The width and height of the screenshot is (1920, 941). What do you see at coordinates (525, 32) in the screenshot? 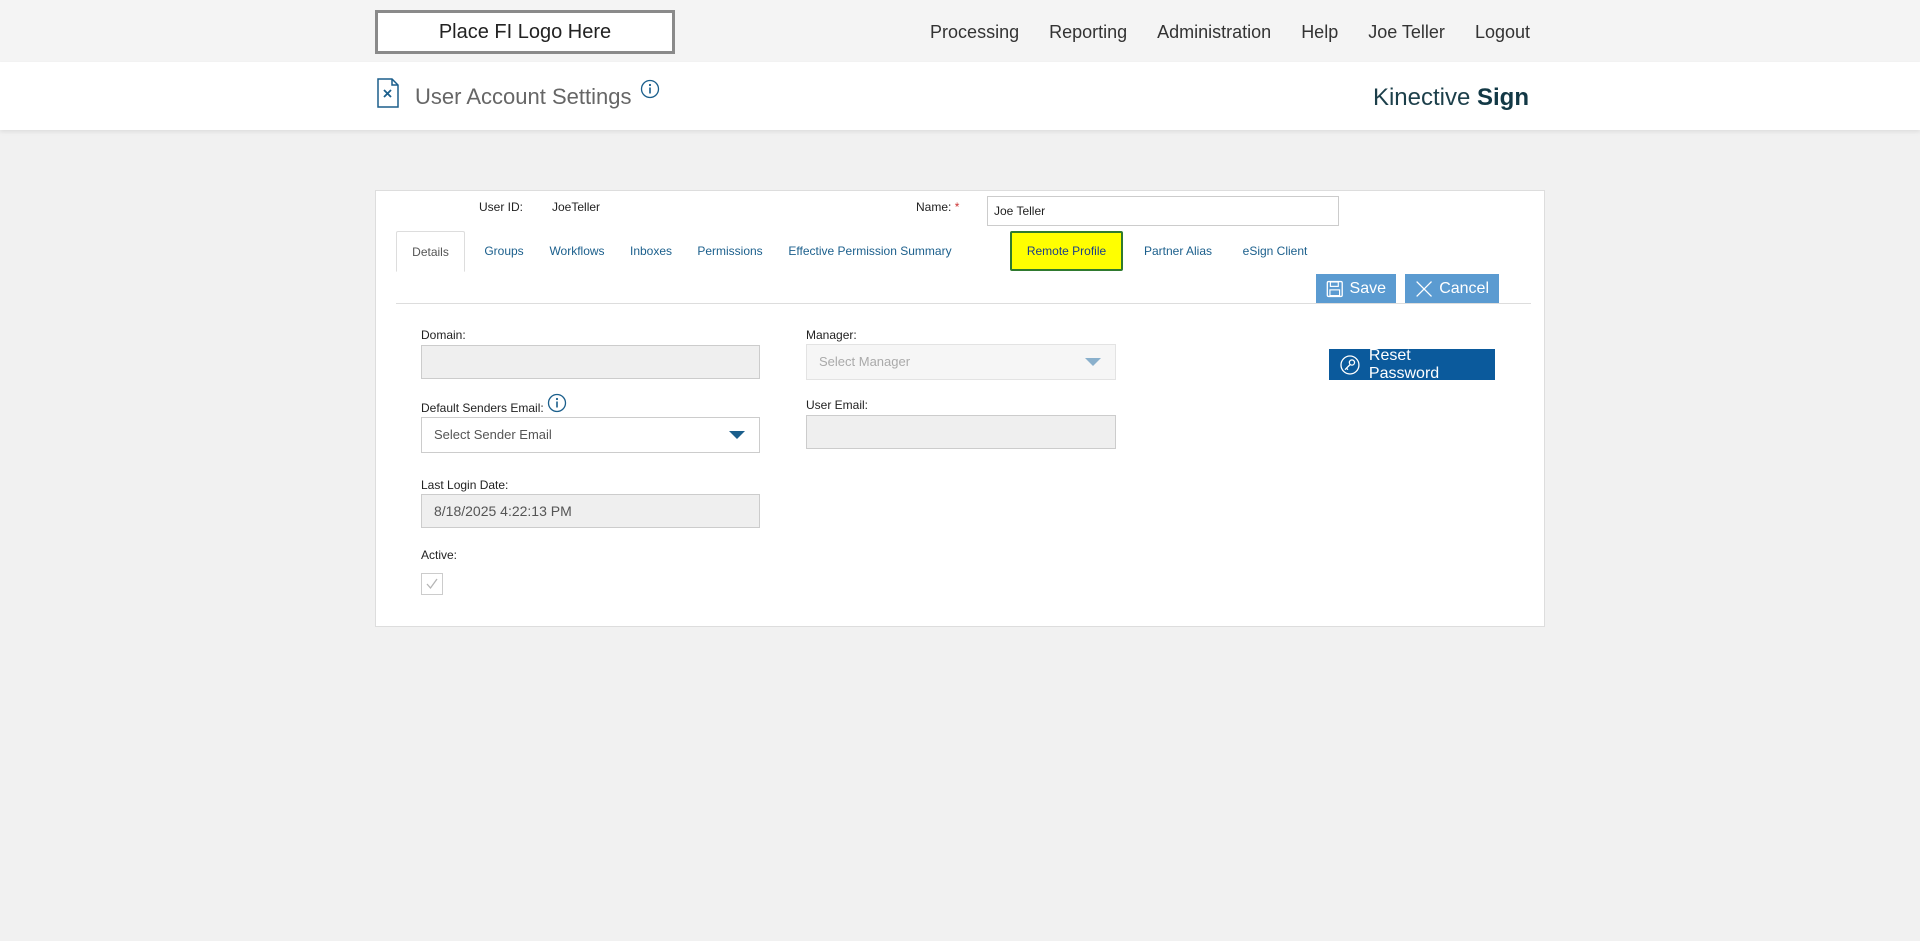
I see `fi-logo-placeholder: Place FI Logo Here` at bounding box center [525, 32].